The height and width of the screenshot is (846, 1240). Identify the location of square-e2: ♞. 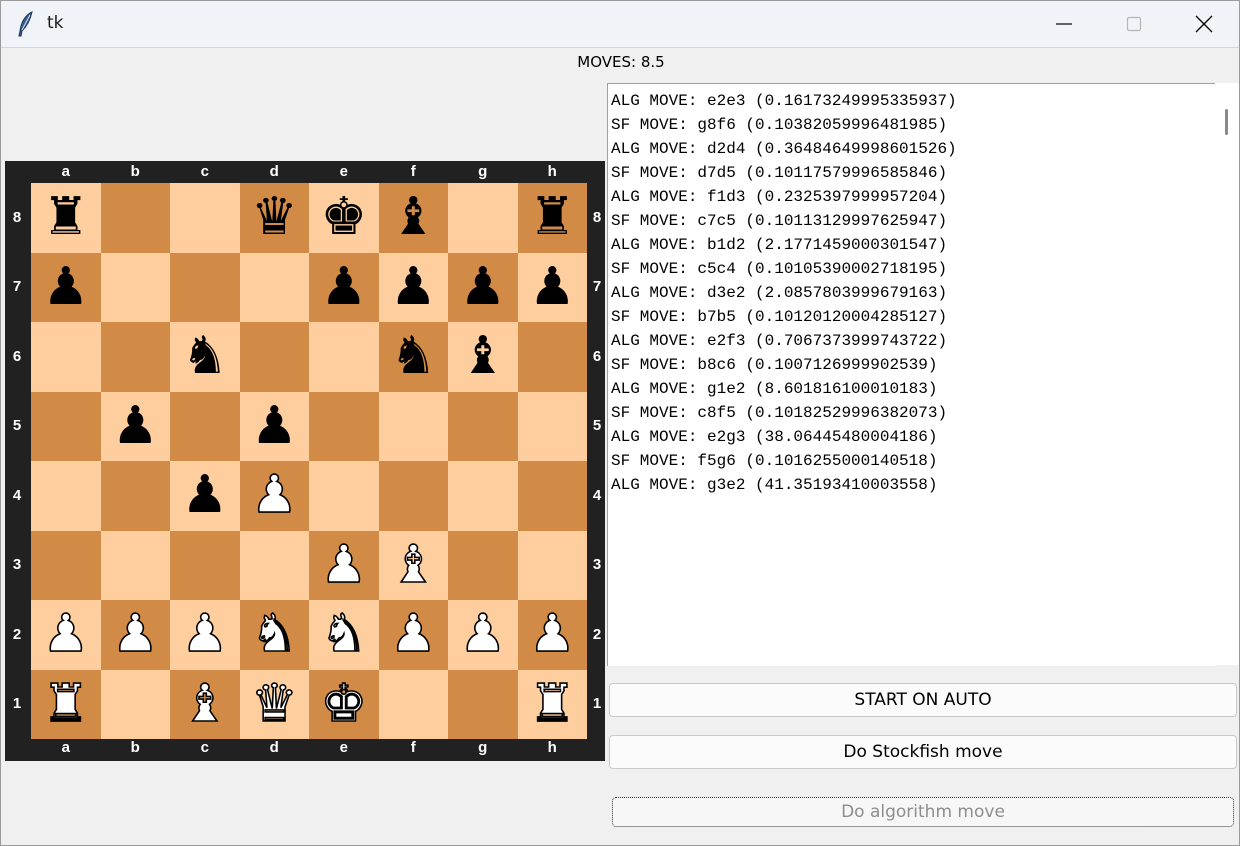
(344, 635).